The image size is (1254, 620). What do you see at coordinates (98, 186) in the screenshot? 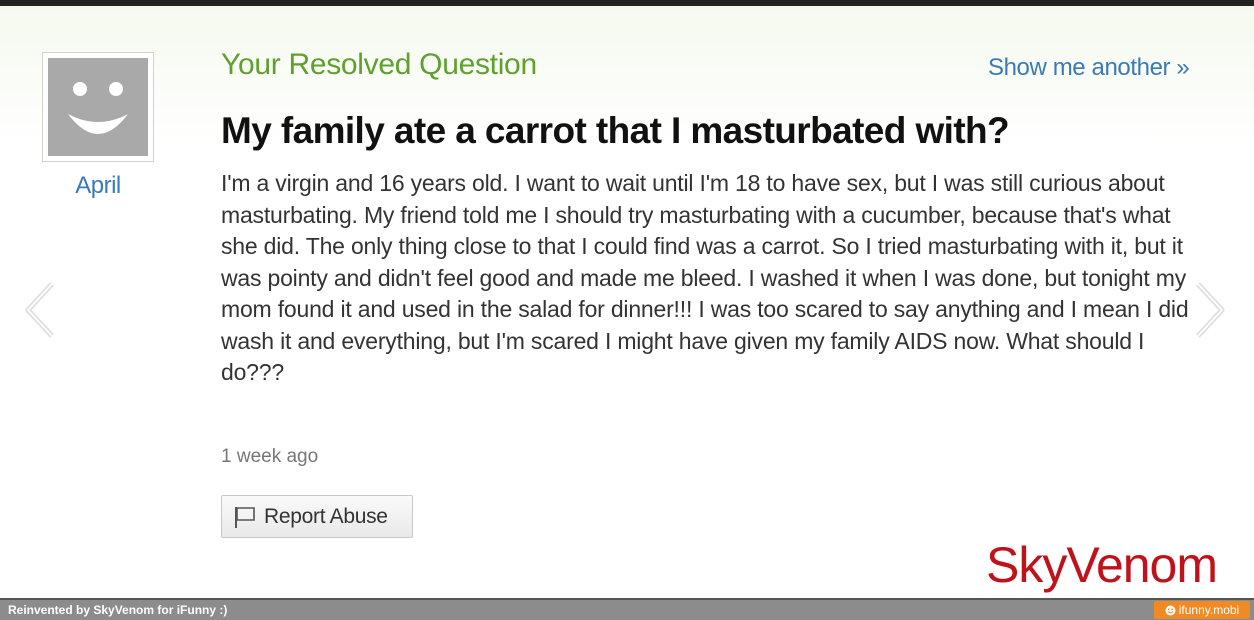
I see `asker-name: April` at bounding box center [98, 186].